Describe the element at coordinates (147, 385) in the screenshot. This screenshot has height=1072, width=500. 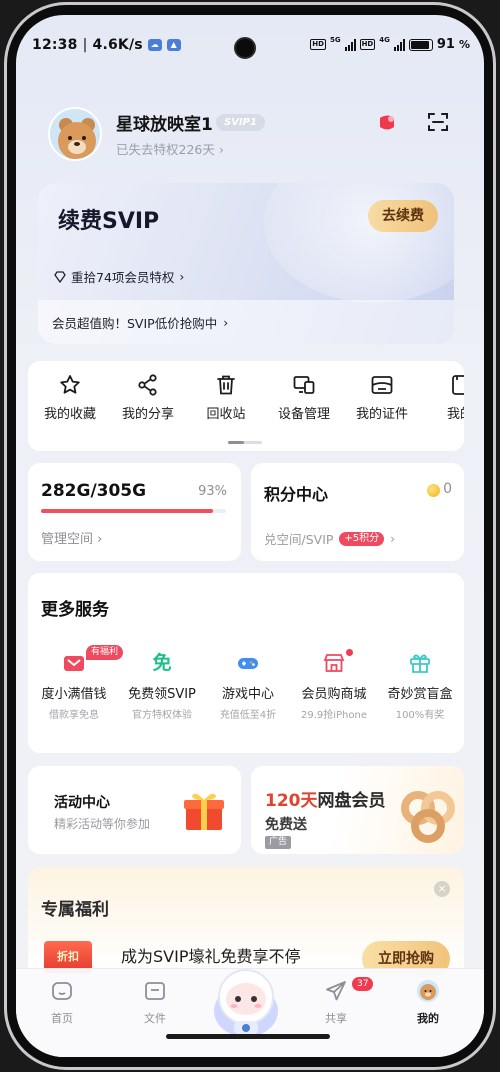
I see `share-icon` at that location.